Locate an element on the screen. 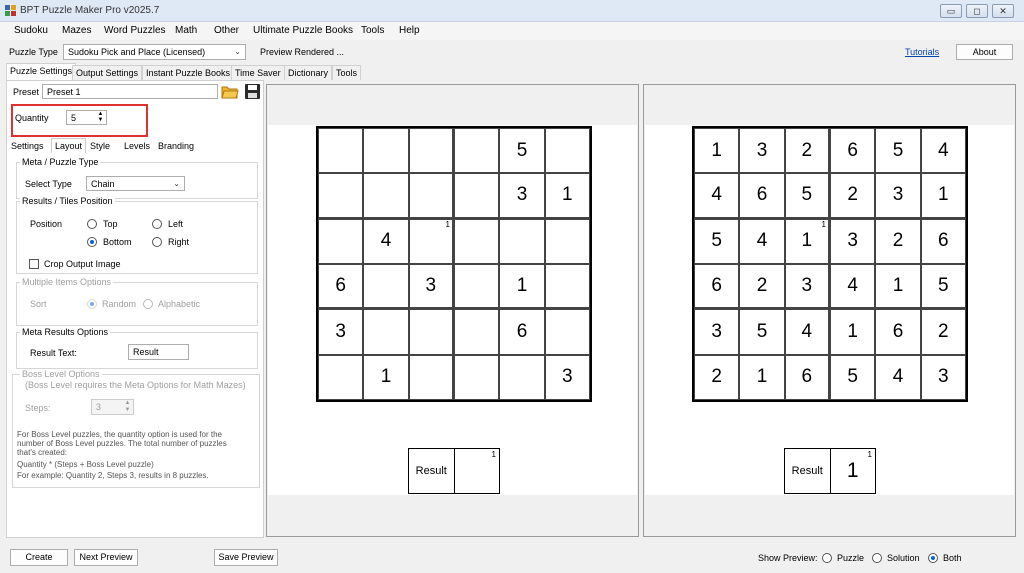 This screenshot has height=573, width=1024. solution-grid: 1326544652315411326623415354162216543 is located at coordinates (830, 264).